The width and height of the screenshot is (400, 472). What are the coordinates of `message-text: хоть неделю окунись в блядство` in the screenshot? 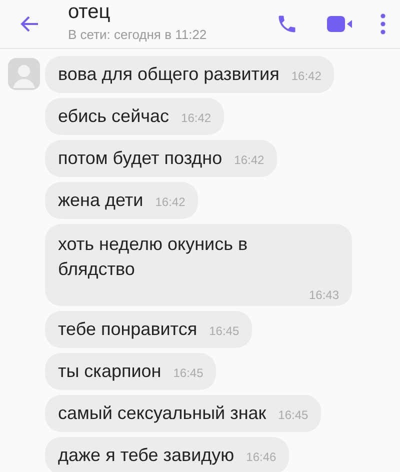 It's located at (153, 257).